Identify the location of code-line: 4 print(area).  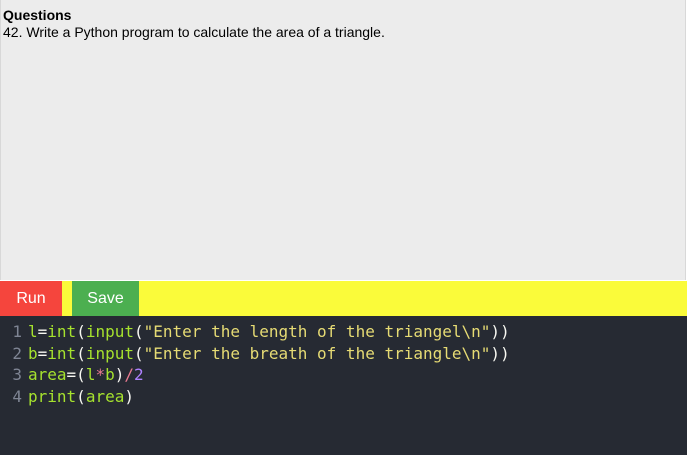
(343, 397).